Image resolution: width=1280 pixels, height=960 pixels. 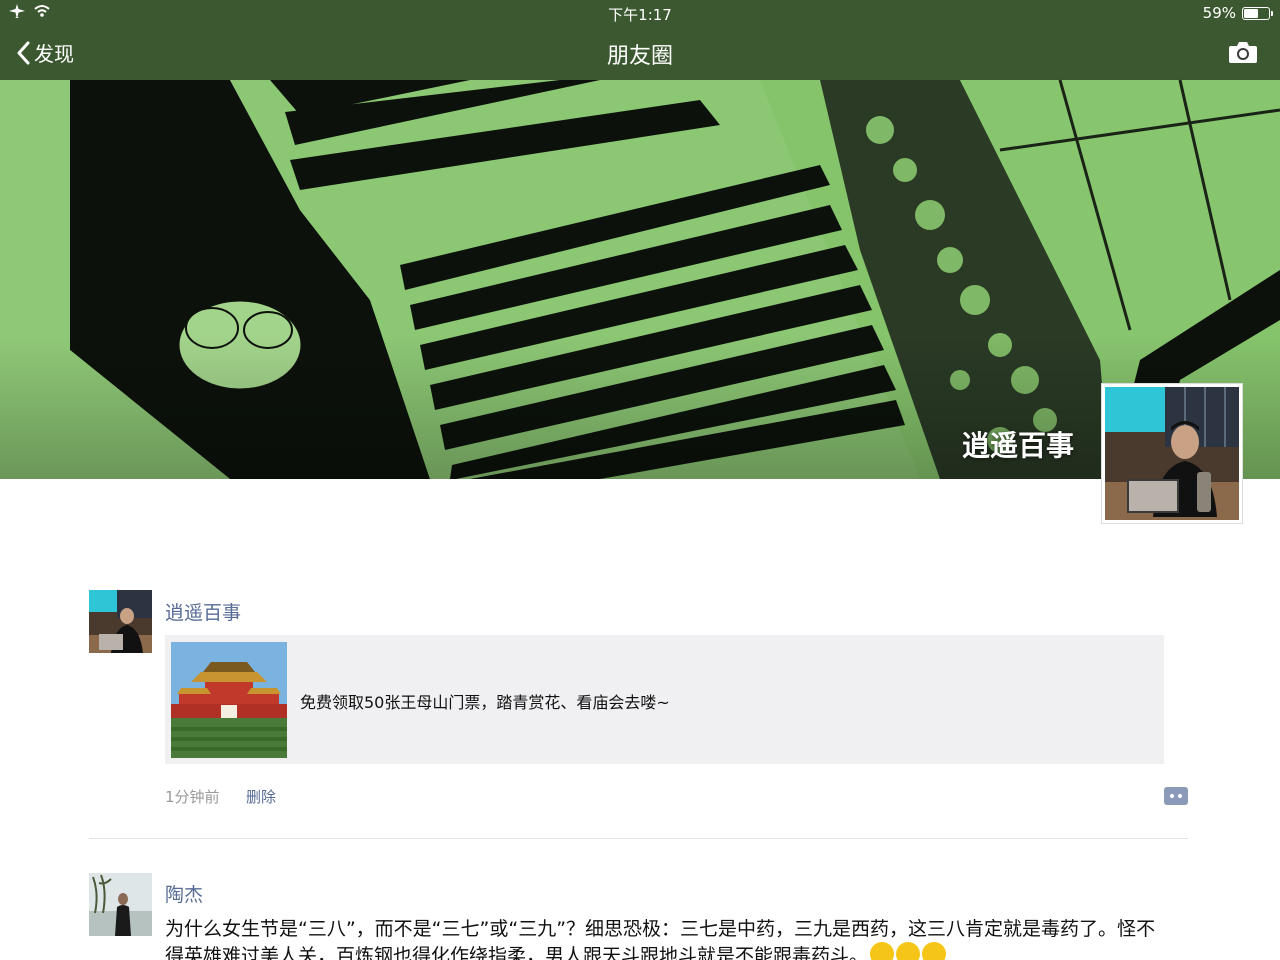 I want to click on status-right: 59%, so click(x=1237, y=13).